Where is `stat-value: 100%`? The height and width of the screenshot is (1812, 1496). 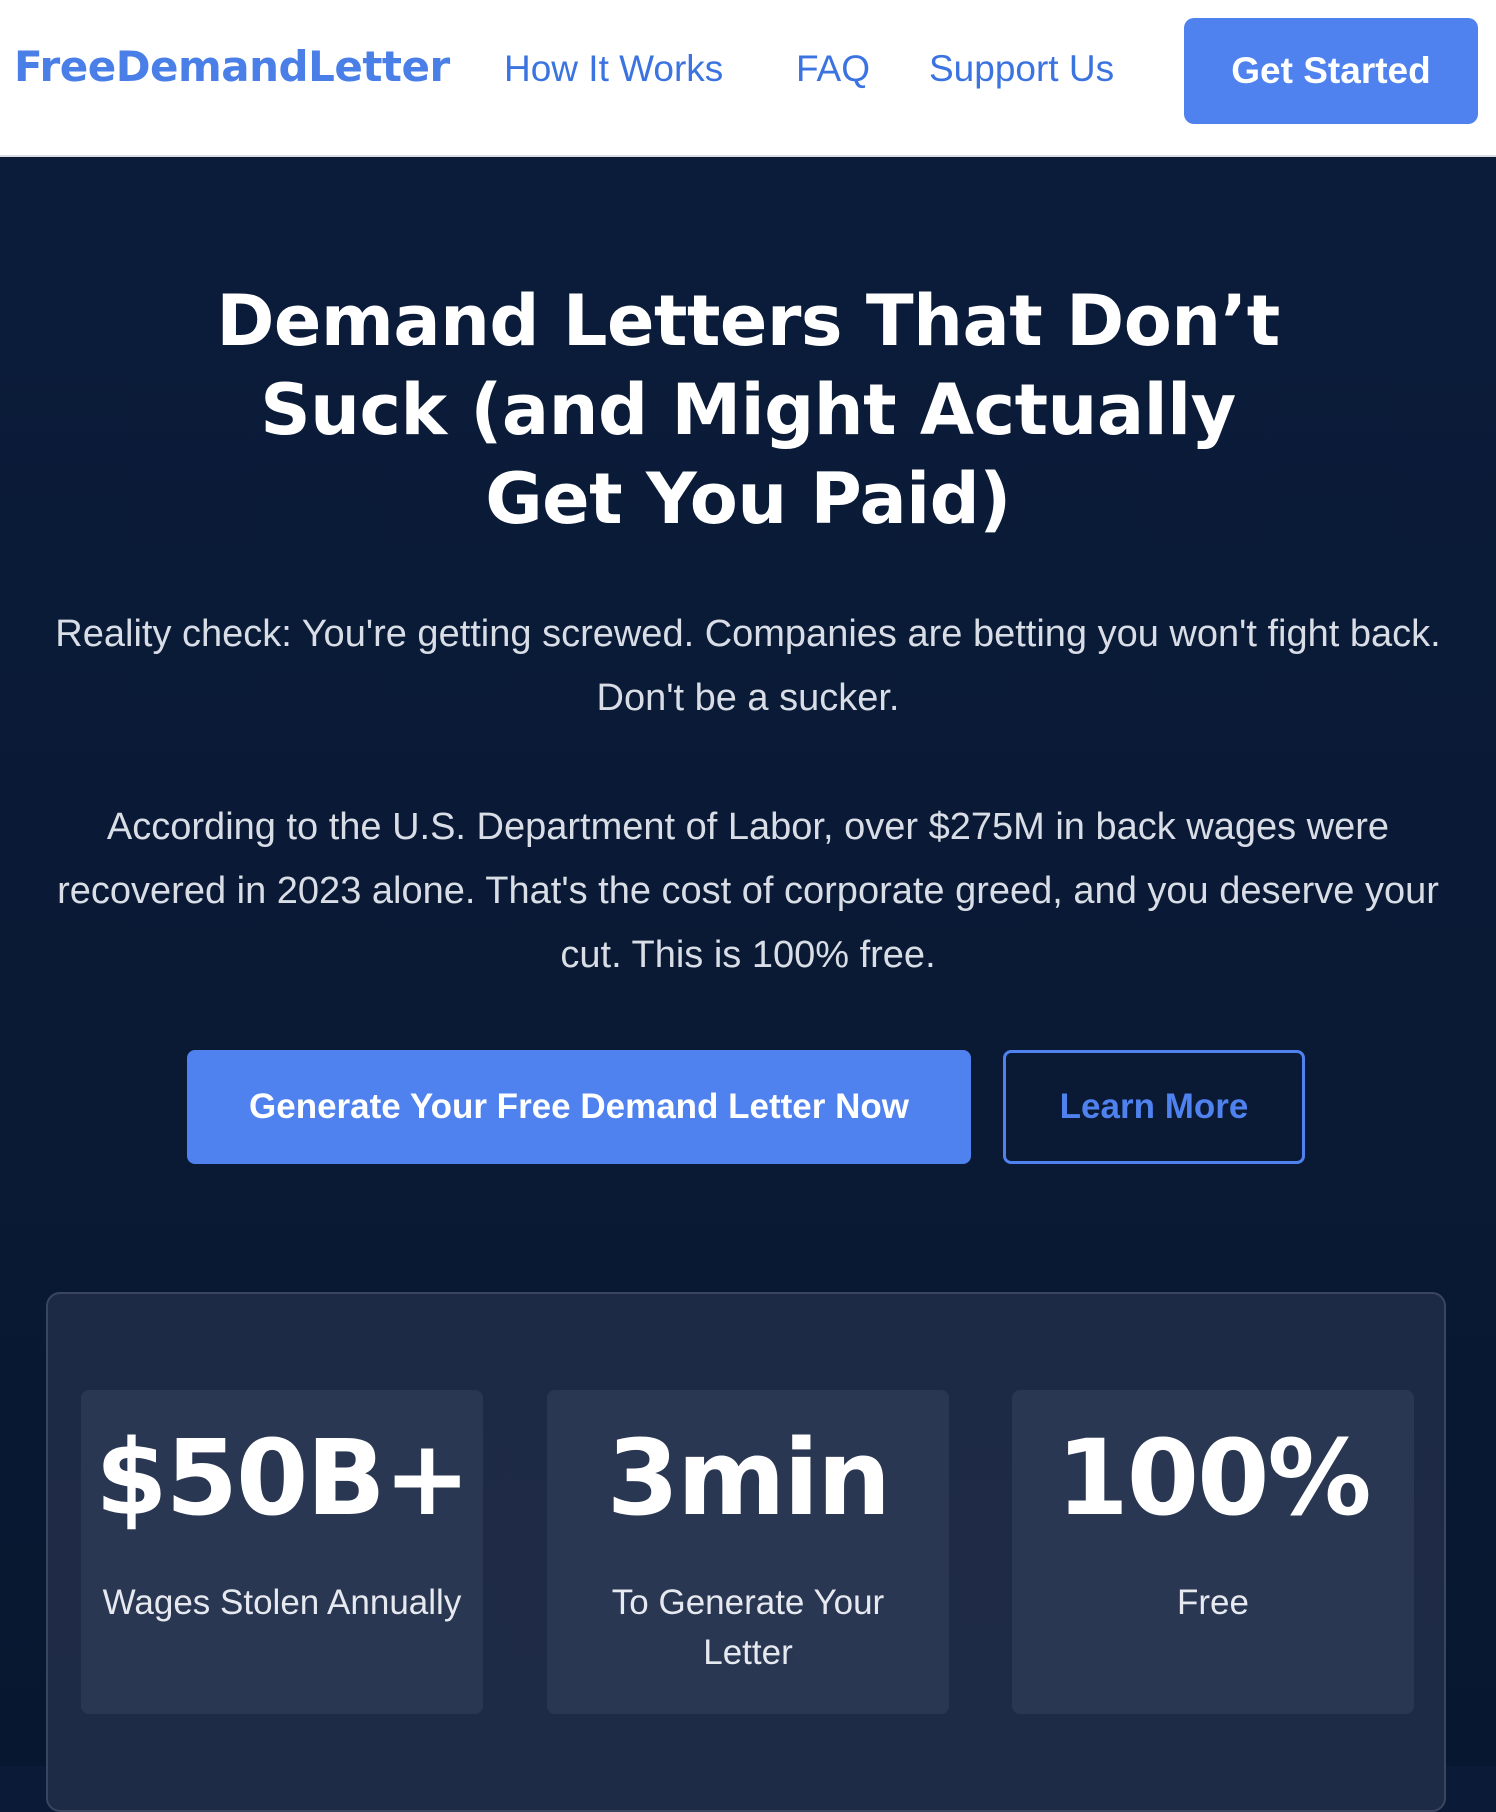 stat-value: 100% is located at coordinates (1213, 1478).